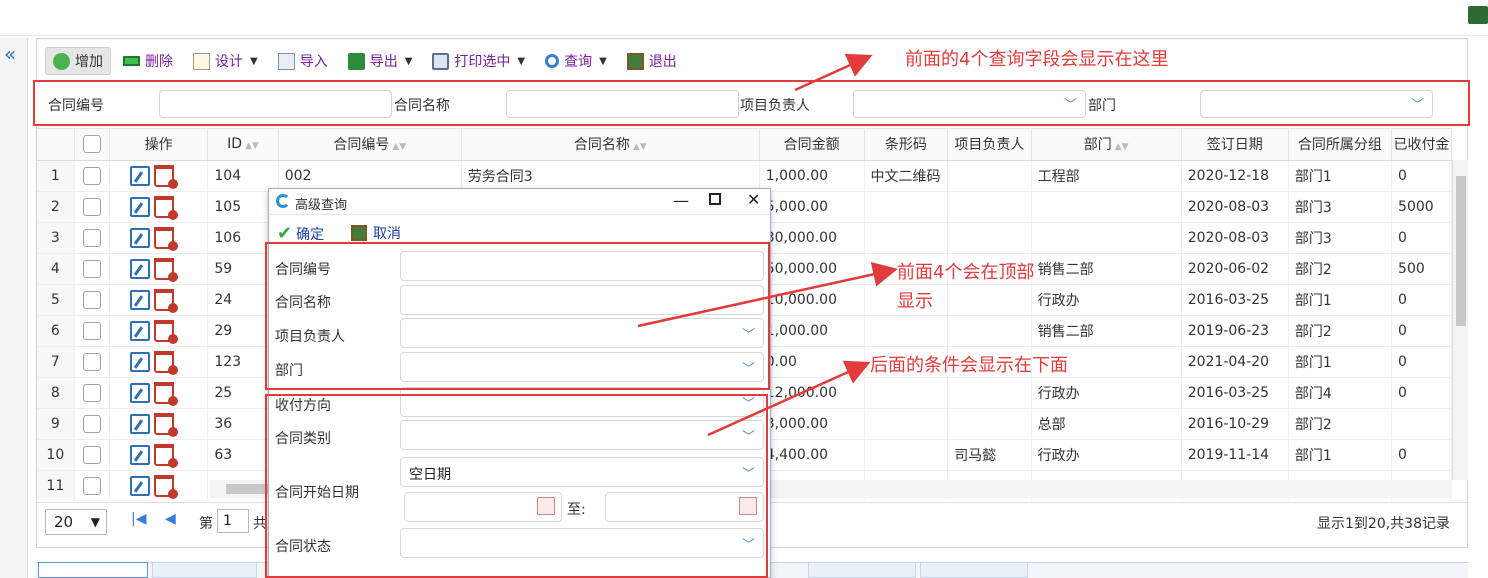 Image resolution: width=1488 pixels, height=578 pixels. I want to click on double-chevron-left-icon: «, so click(10, 54).